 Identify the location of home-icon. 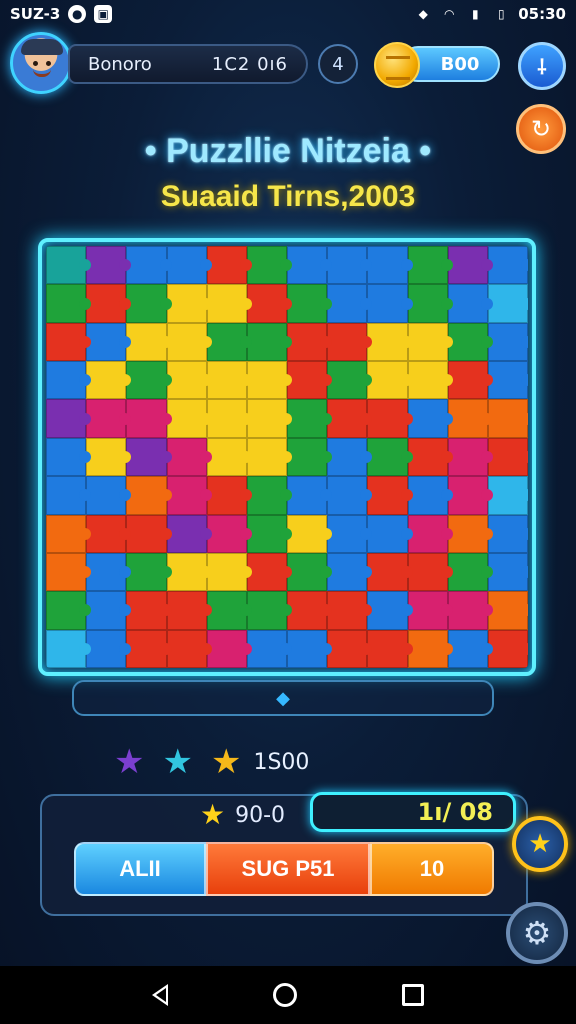
(284, 995).